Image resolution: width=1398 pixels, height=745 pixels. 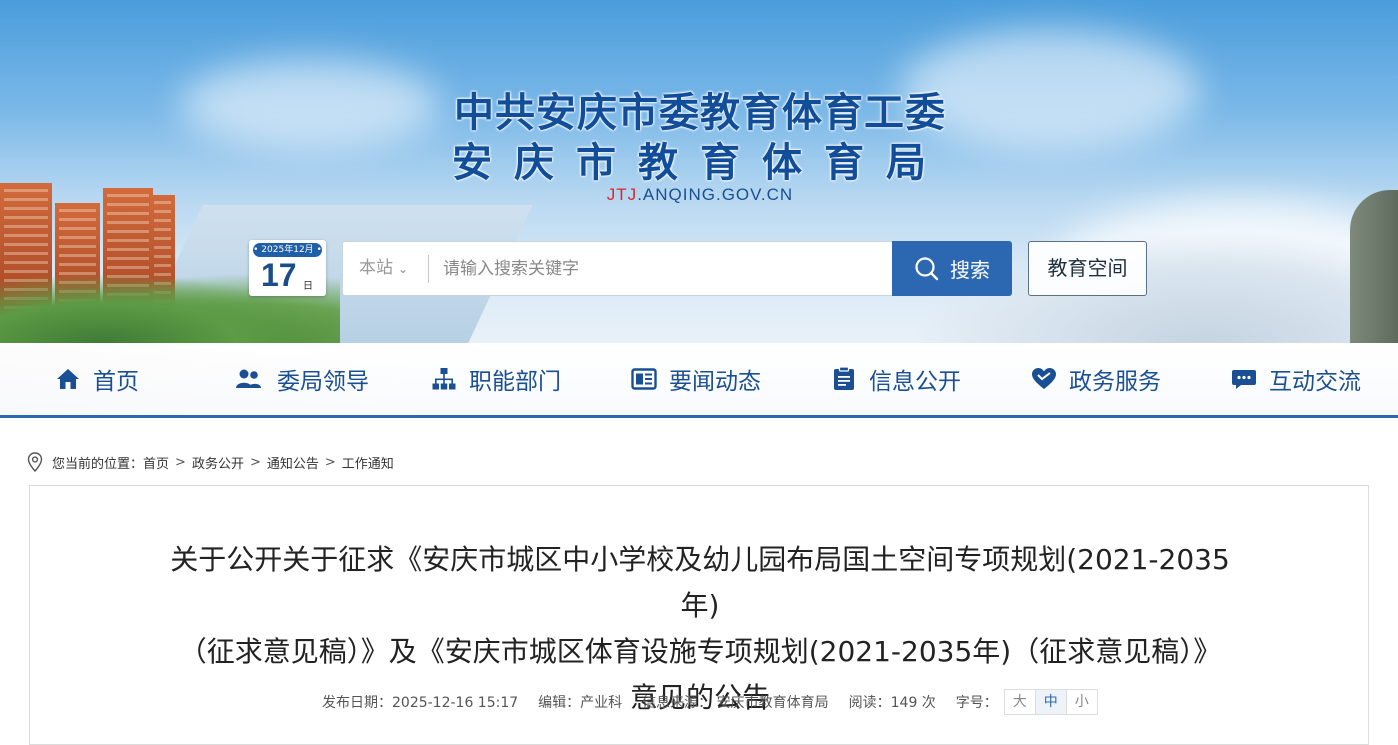 I want to click on location-pin-icon, so click(x=35, y=462).